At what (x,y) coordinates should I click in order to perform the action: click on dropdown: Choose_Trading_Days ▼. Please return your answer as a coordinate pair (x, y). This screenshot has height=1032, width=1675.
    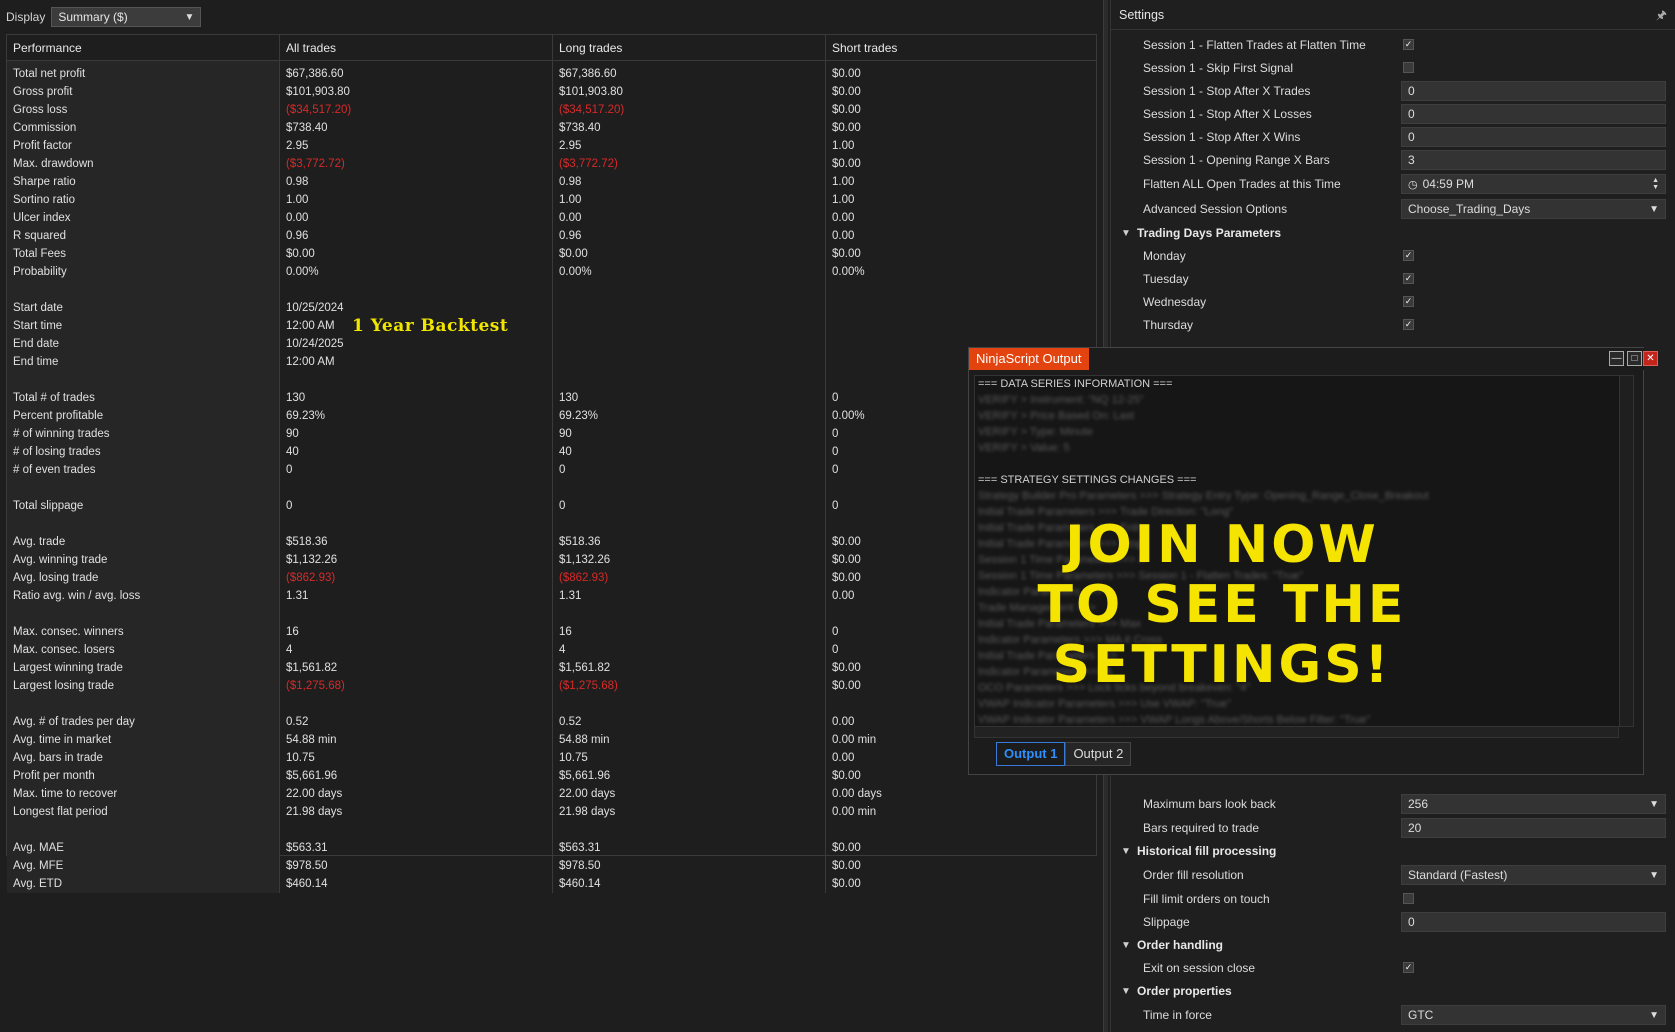
    Looking at the image, I should click on (1533, 209).